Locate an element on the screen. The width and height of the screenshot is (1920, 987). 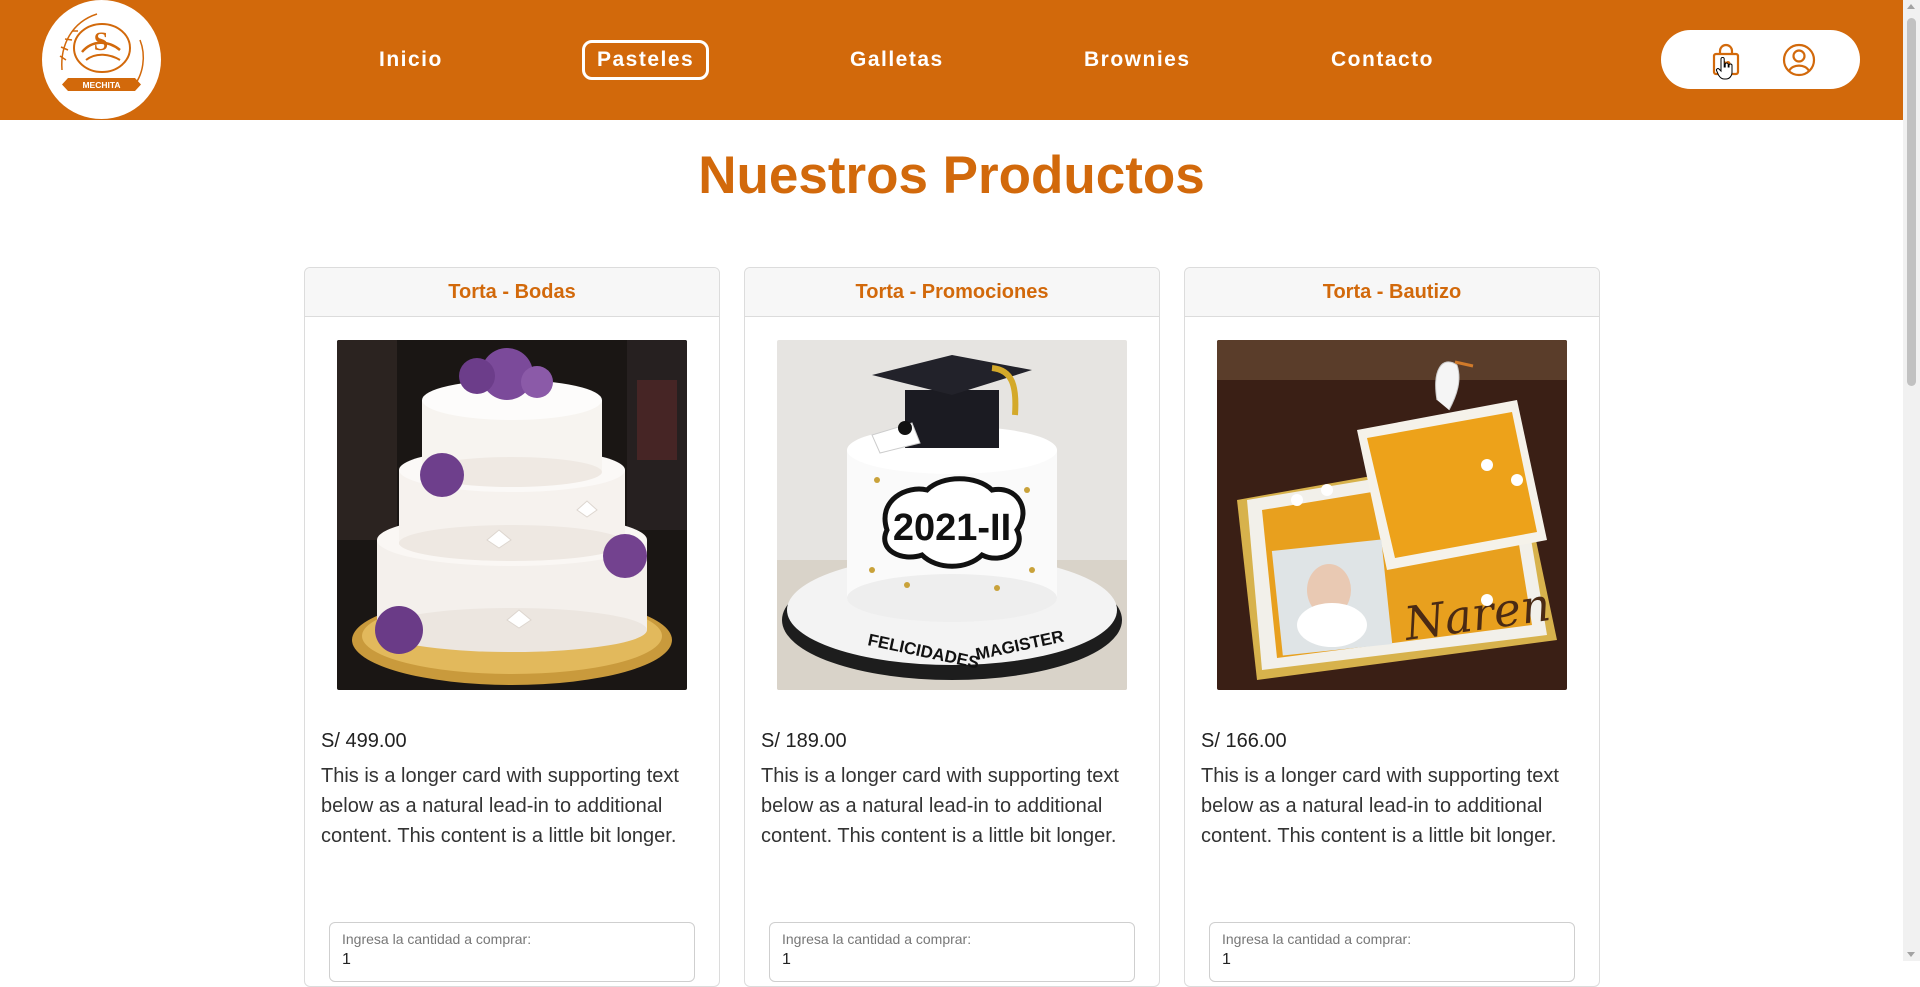
nav-link-inicio: Inicio is located at coordinates (411, 60).